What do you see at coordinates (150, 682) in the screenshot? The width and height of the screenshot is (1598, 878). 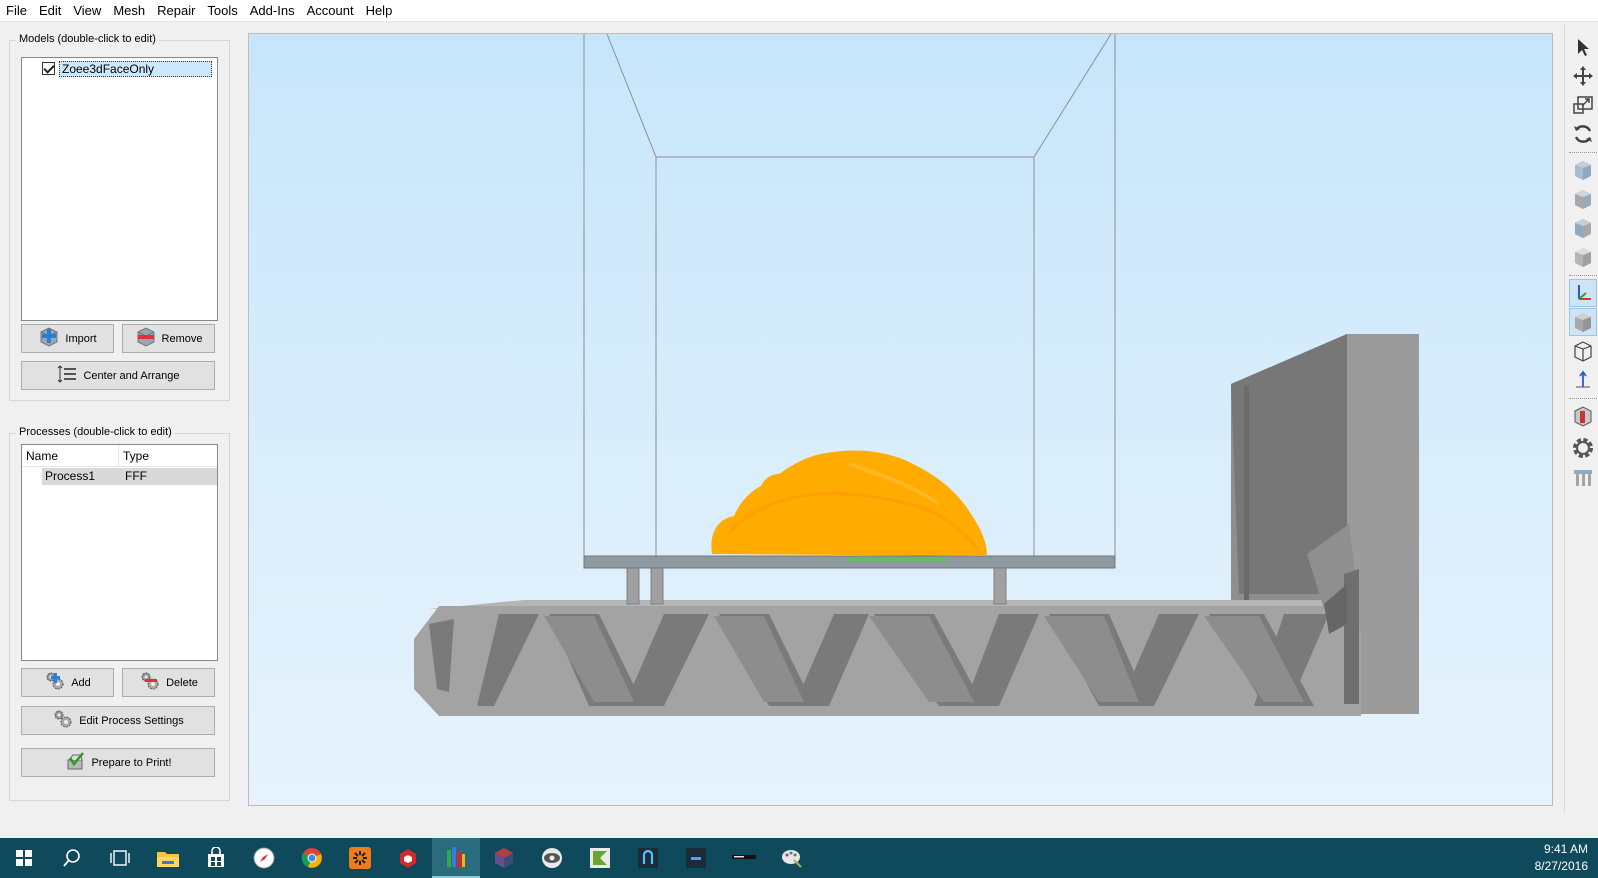 I see `delete-gears-icon` at bounding box center [150, 682].